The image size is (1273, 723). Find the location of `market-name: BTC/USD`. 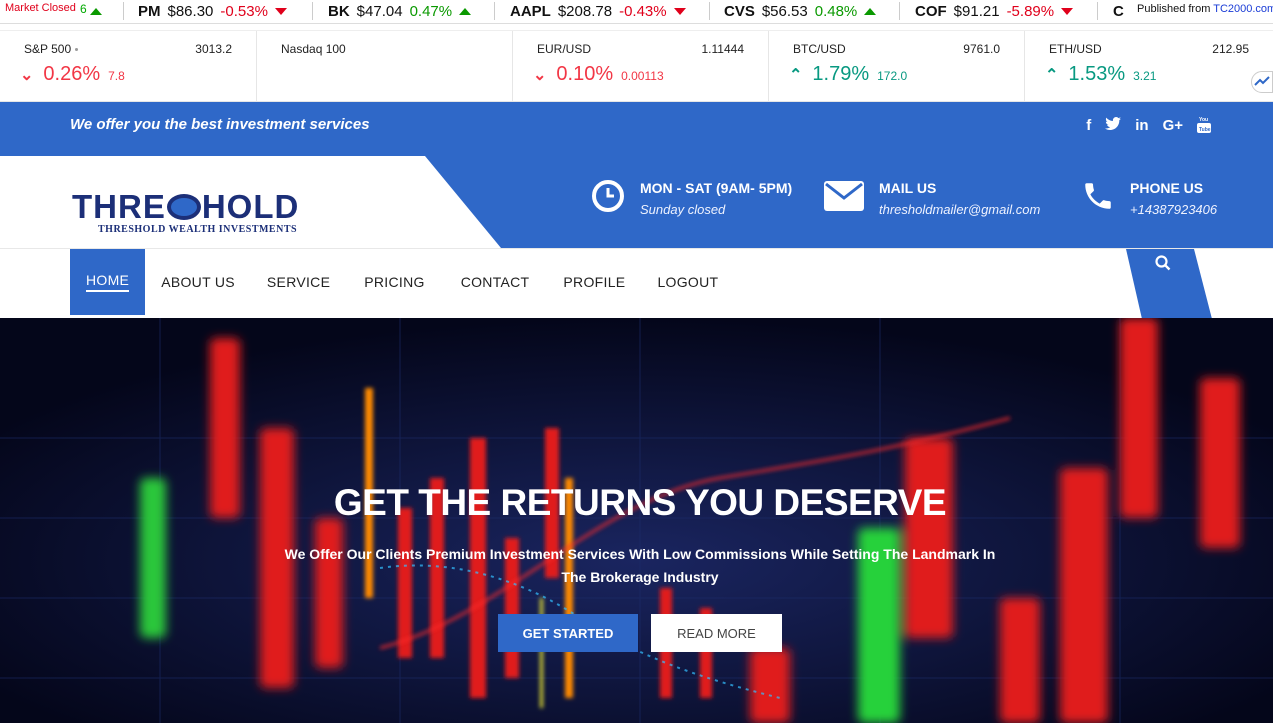

market-name: BTC/USD is located at coordinates (819, 49).